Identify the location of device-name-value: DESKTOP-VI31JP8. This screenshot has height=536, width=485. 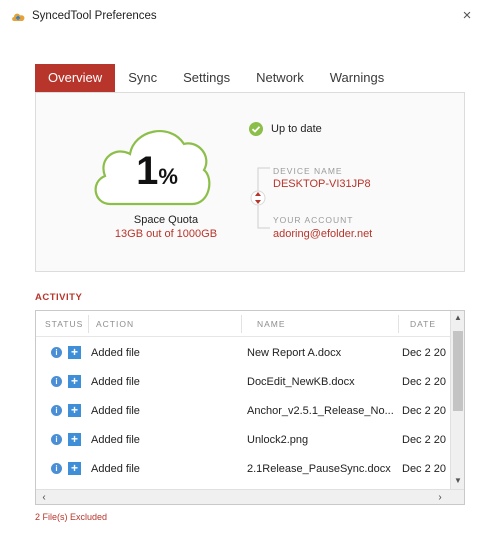
(322, 184).